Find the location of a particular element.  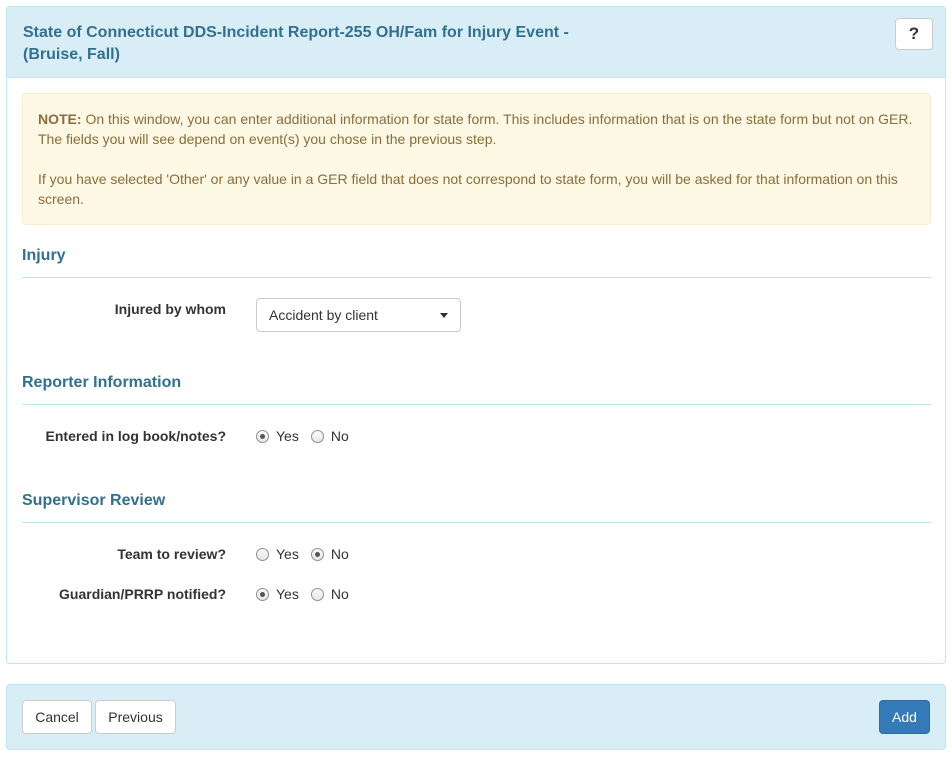

guardian-yes-option: Yes is located at coordinates (277, 594).